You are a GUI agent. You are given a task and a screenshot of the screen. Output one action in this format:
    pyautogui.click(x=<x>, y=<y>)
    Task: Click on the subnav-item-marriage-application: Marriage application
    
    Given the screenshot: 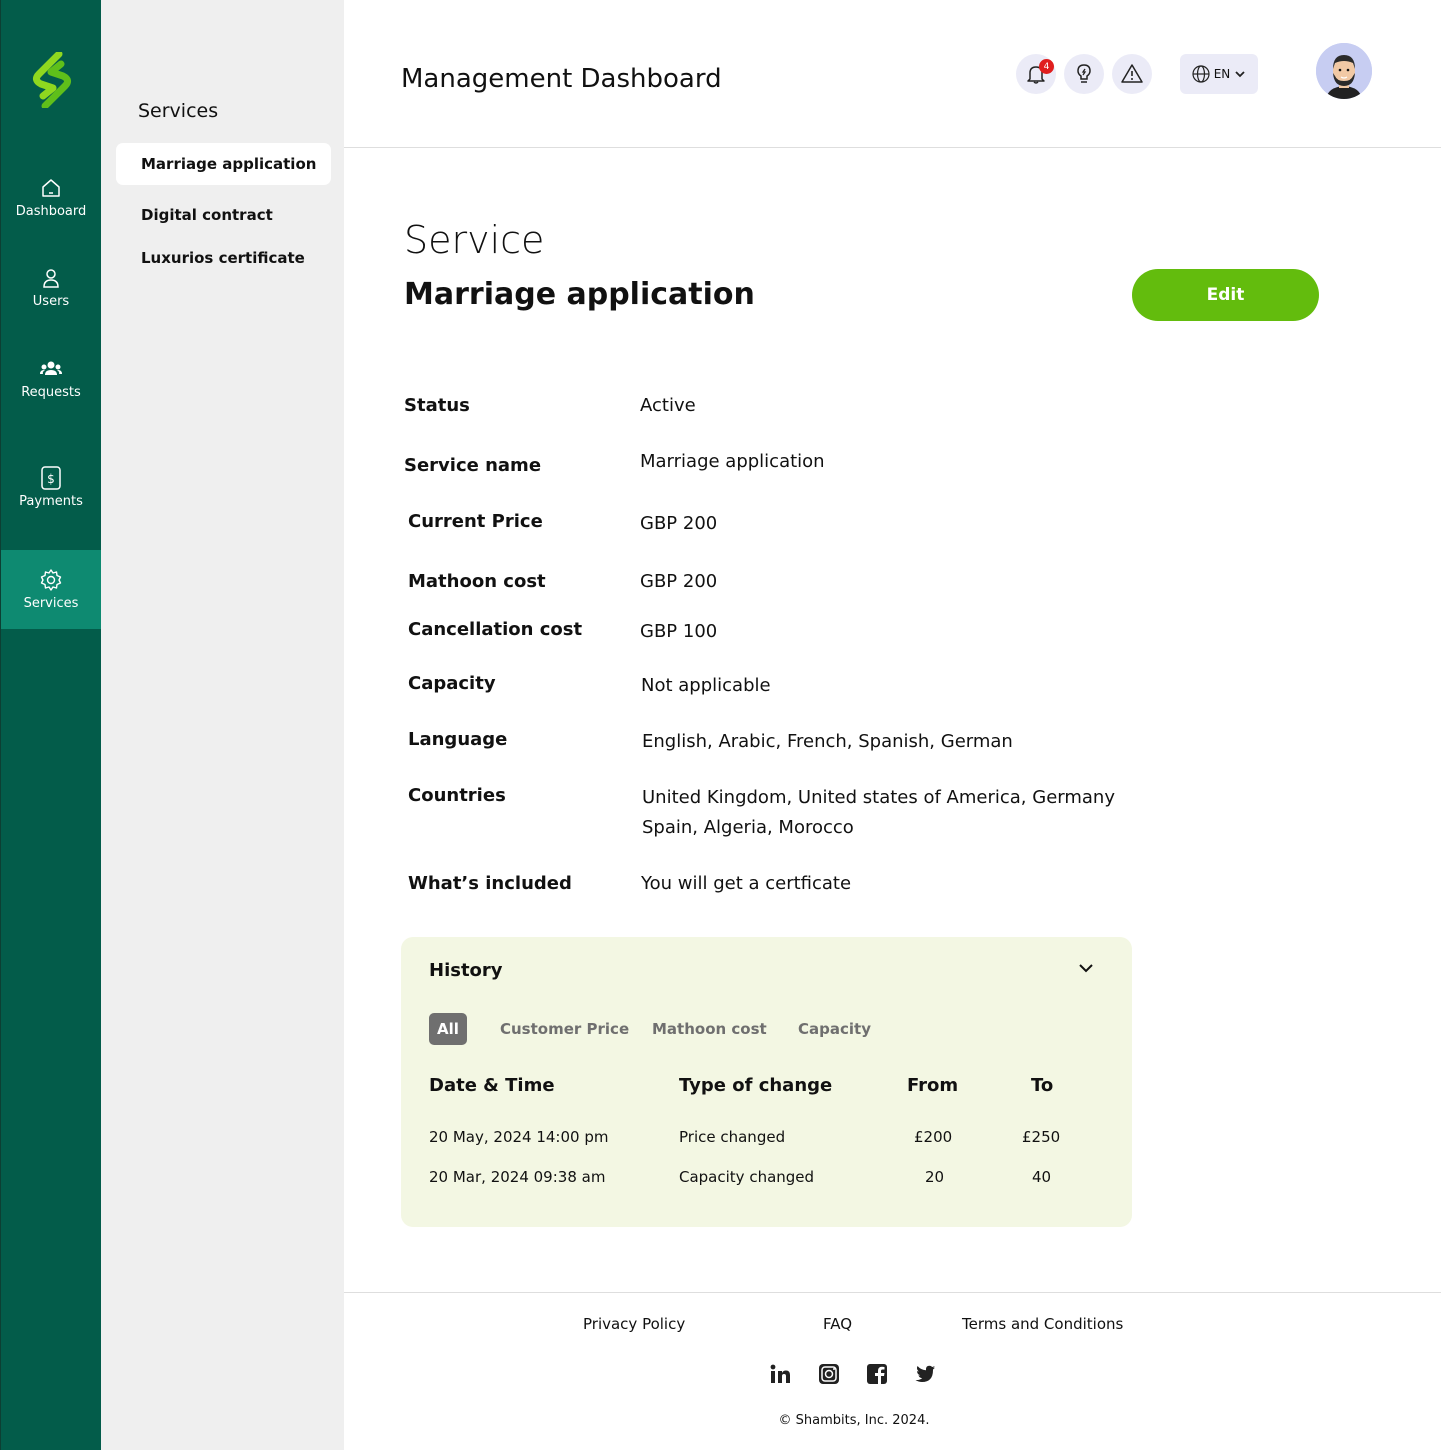 What is the action you would take?
    pyautogui.click(x=223, y=164)
    